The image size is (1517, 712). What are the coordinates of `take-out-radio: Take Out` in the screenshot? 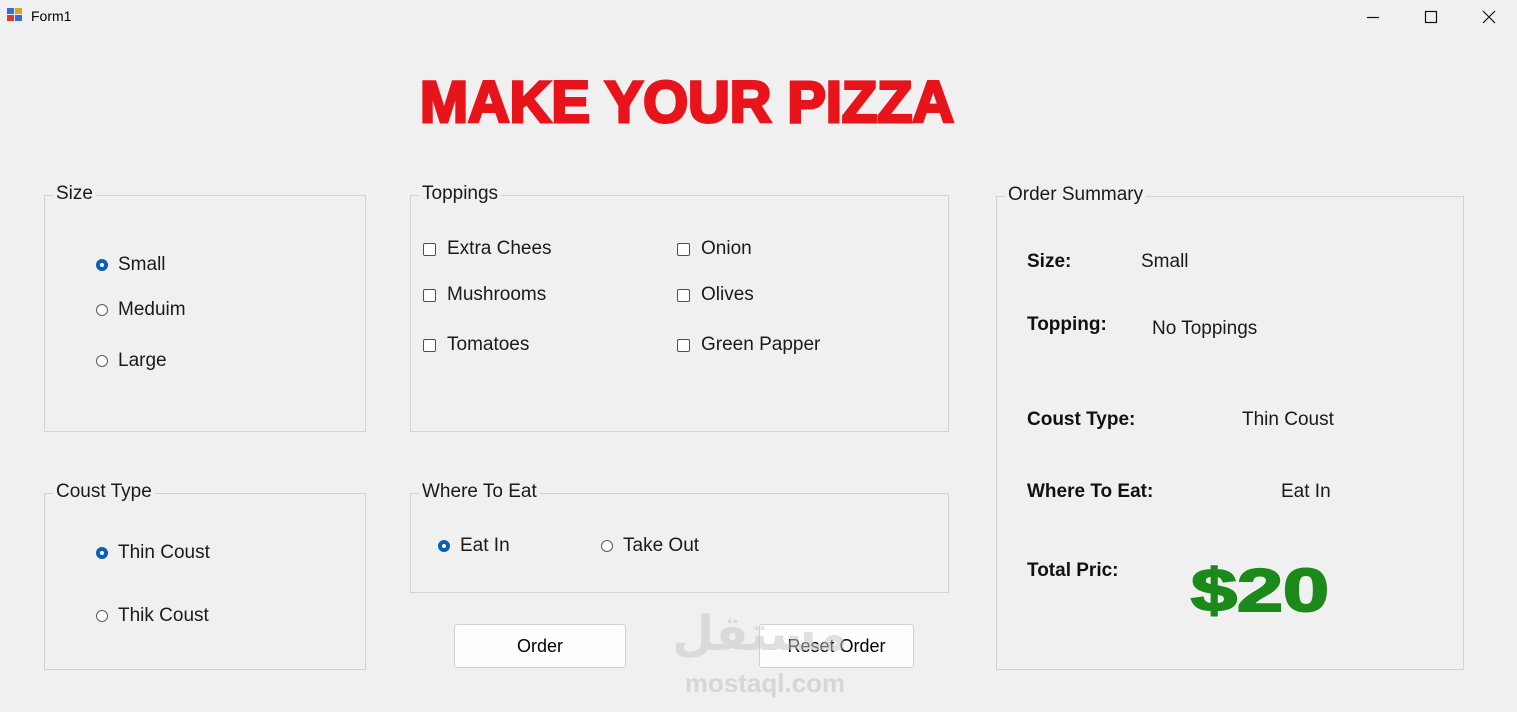 It's located at (650, 546).